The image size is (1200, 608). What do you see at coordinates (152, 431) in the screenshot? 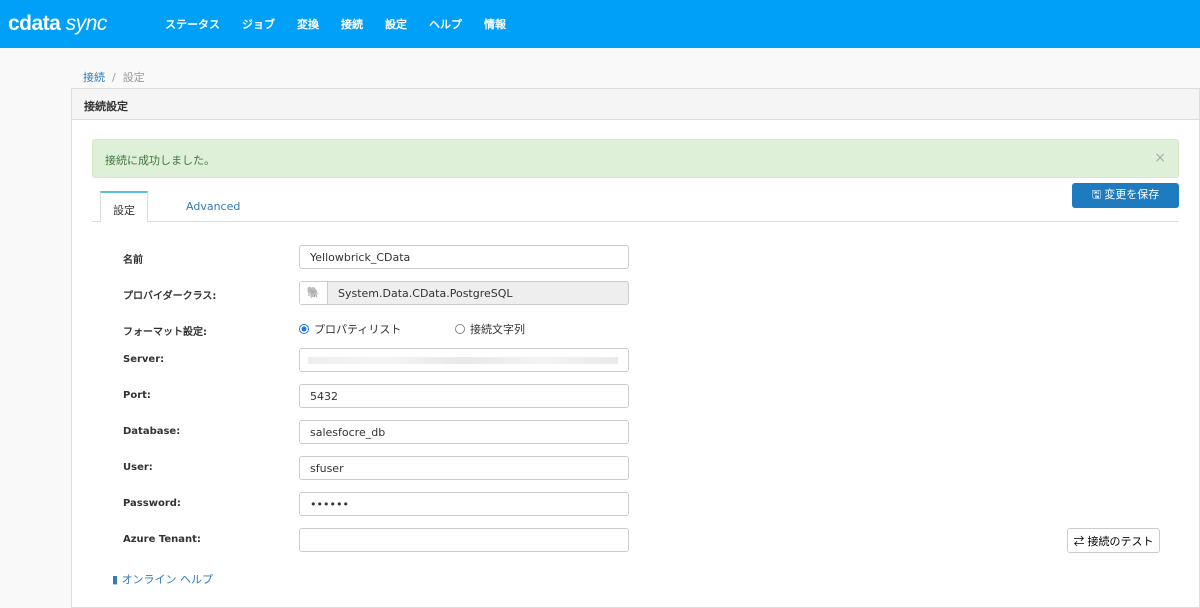
I see `database-label: Database:` at bounding box center [152, 431].